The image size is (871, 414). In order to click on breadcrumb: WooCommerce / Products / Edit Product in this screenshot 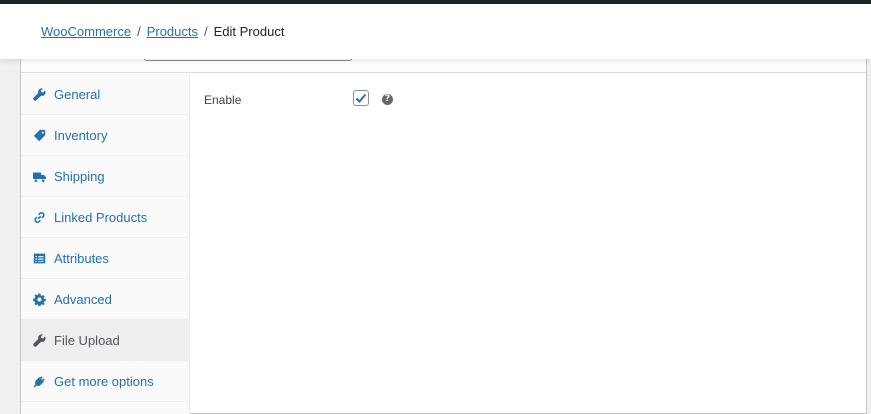, I will do `click(162, 32)`.